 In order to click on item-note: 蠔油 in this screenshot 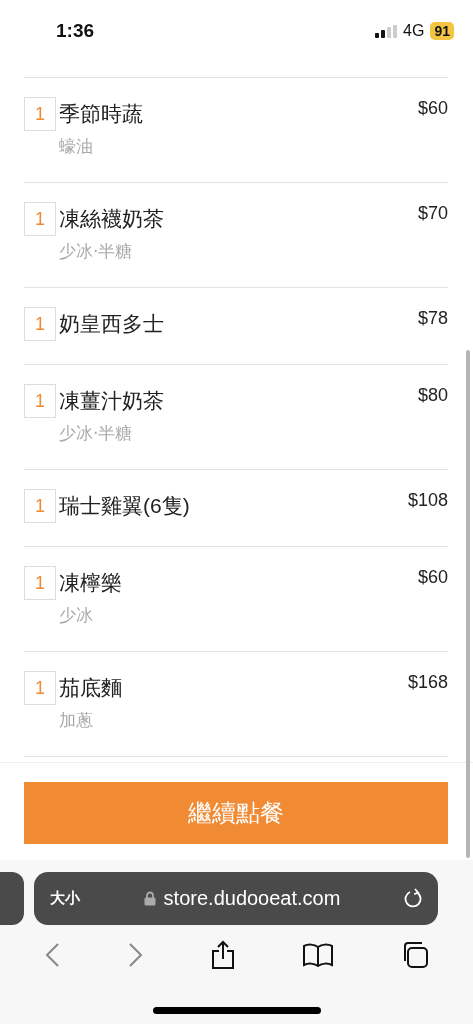, I will do `click(76, 147)`.